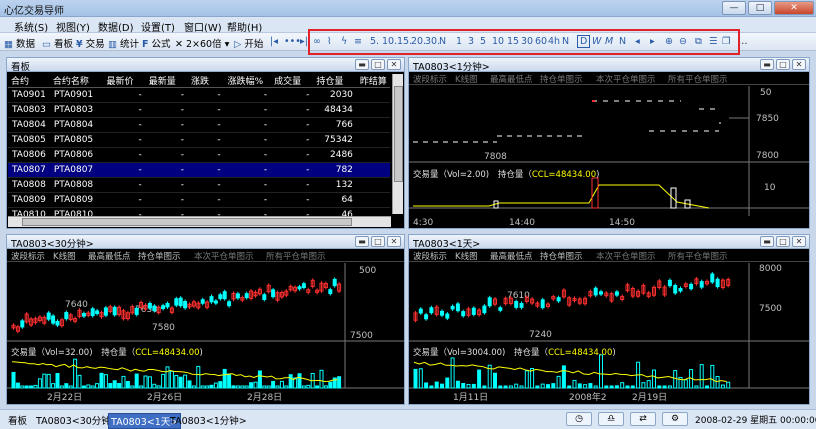 This screenshot has width=816, height=429. I want to click on menu-help: 帮助(H), so click(244, 26).